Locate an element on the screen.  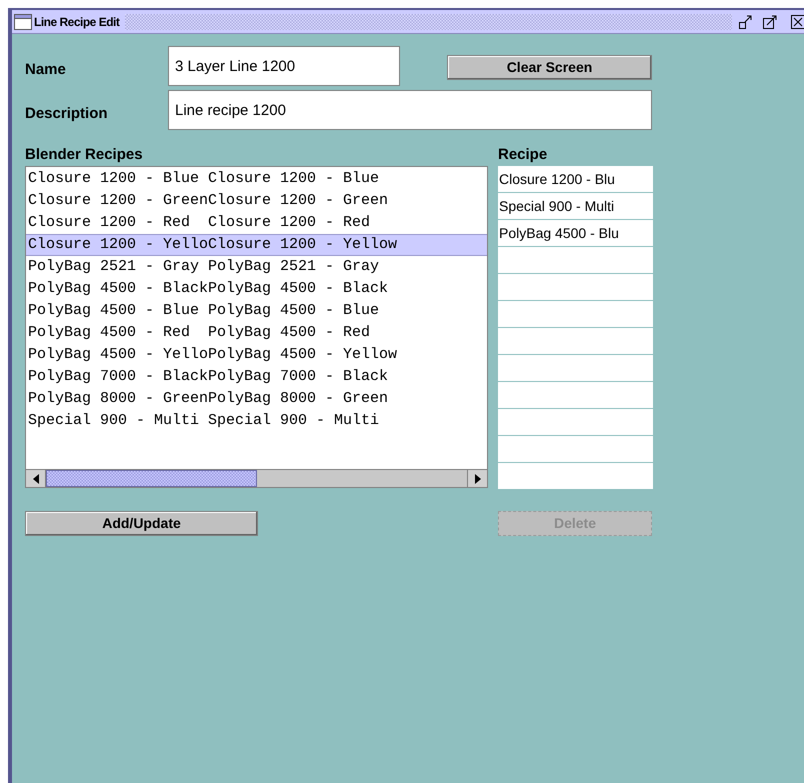
clear-screen-button: Clear Screen is located at coordinates (549, 67).